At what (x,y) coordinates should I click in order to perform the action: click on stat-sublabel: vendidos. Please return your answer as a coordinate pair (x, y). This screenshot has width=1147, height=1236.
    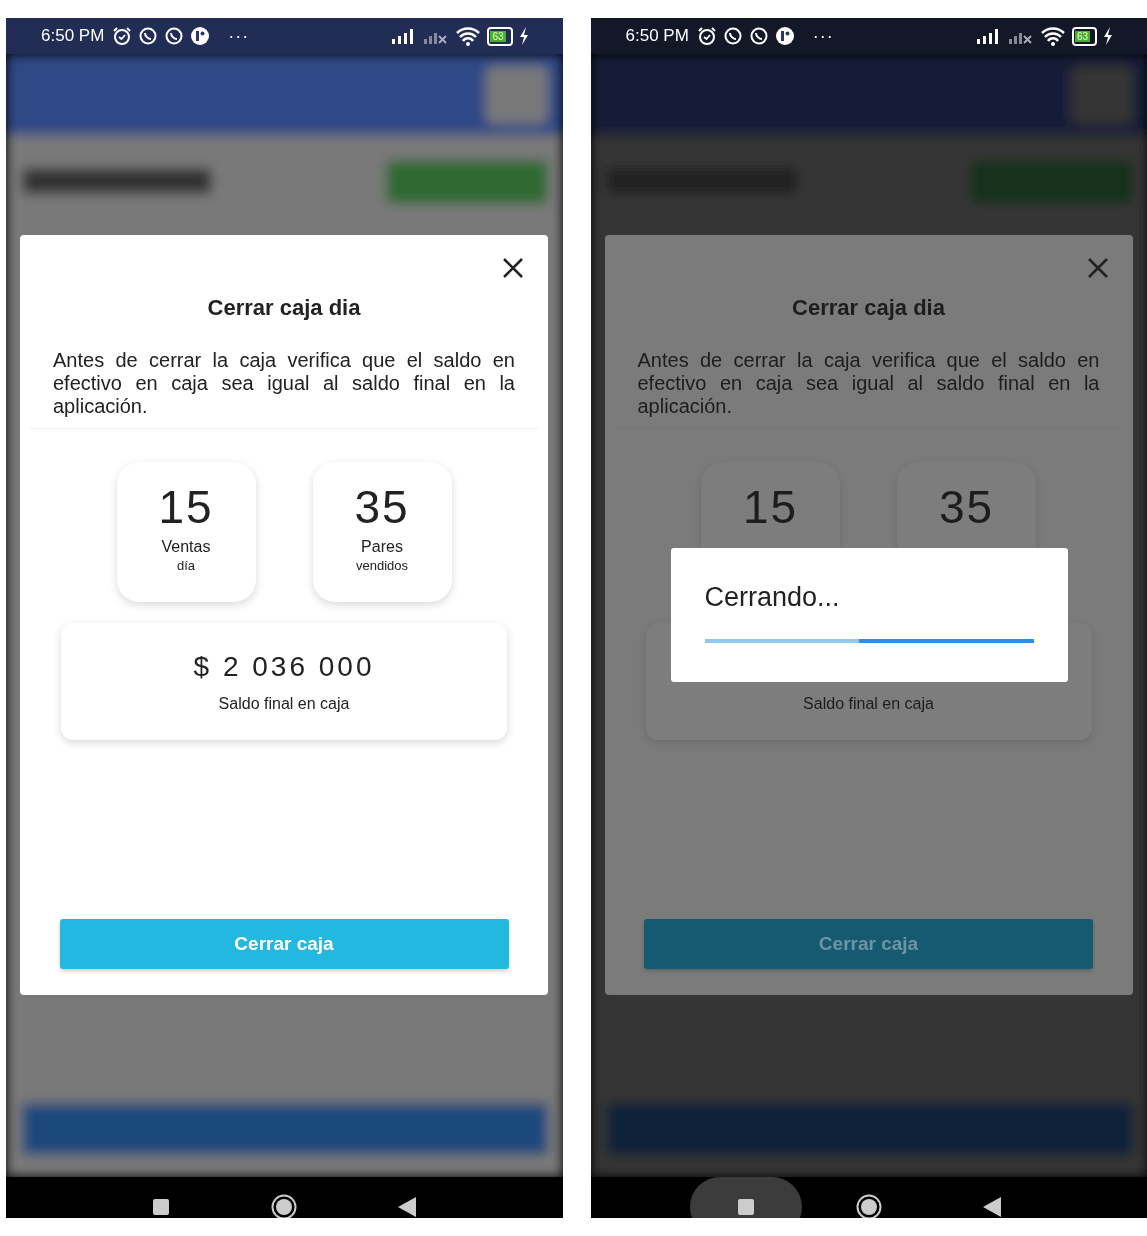
    Looking at the image, I should click on (381, 565).